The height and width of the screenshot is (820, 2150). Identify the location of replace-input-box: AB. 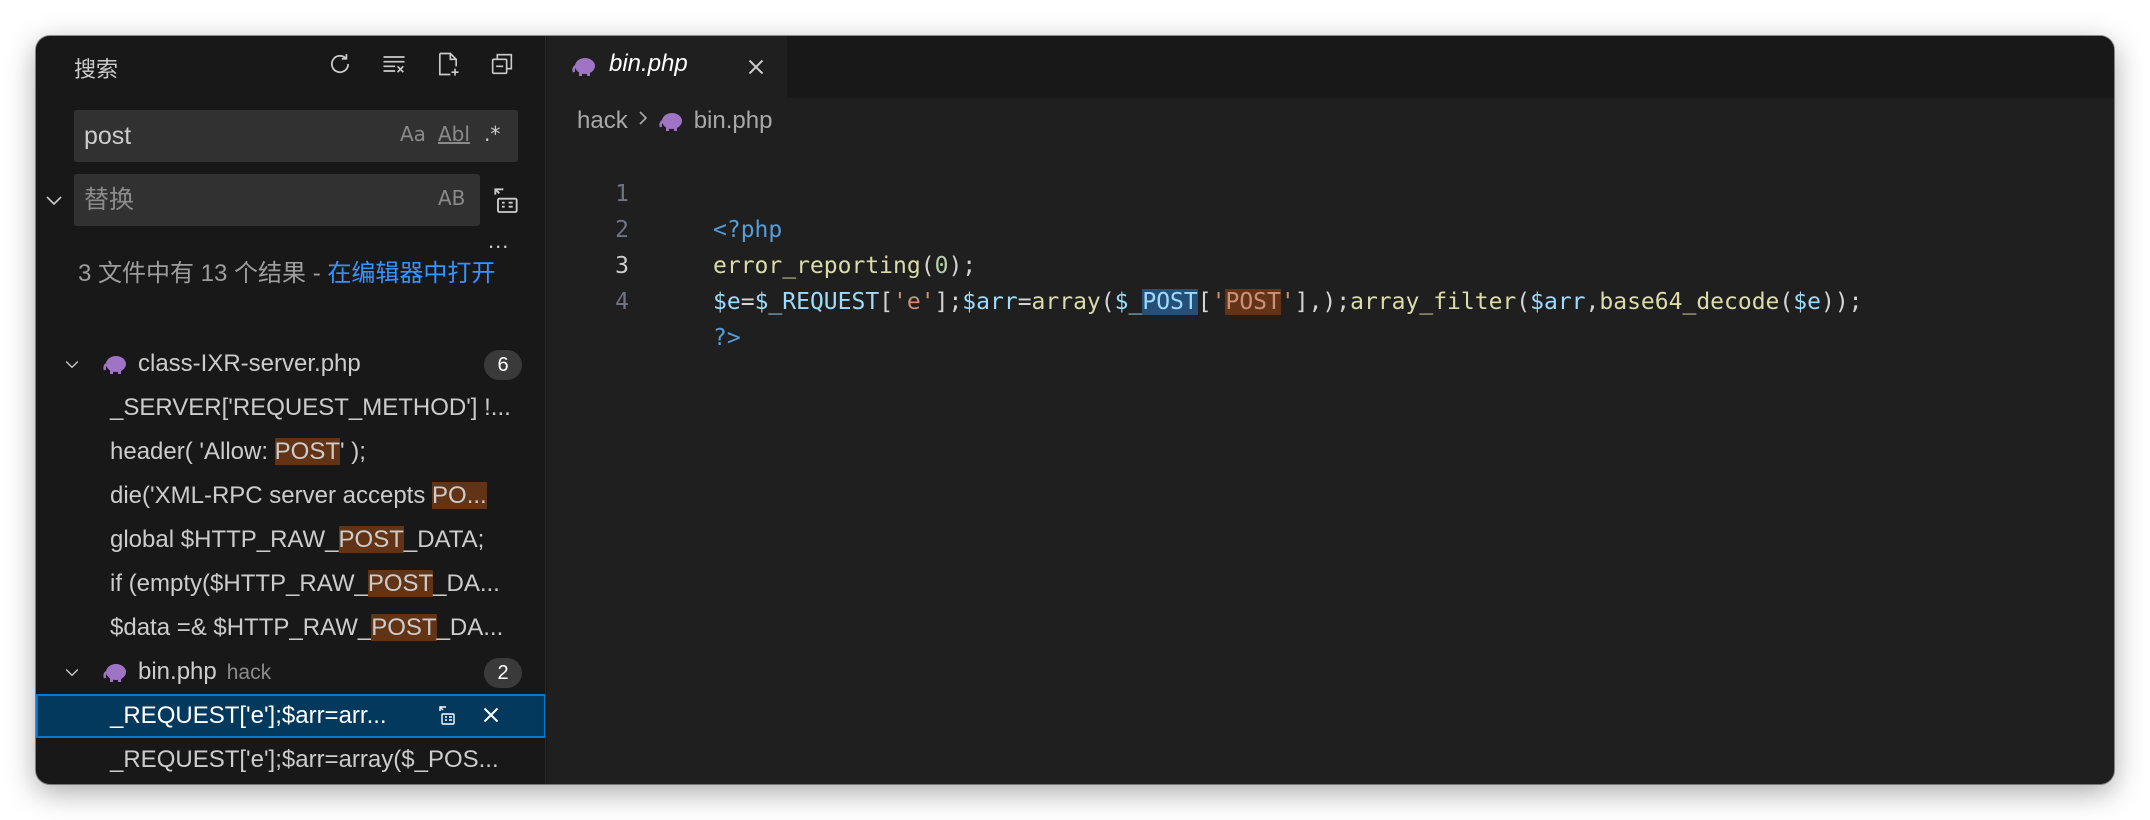
(277, 200).